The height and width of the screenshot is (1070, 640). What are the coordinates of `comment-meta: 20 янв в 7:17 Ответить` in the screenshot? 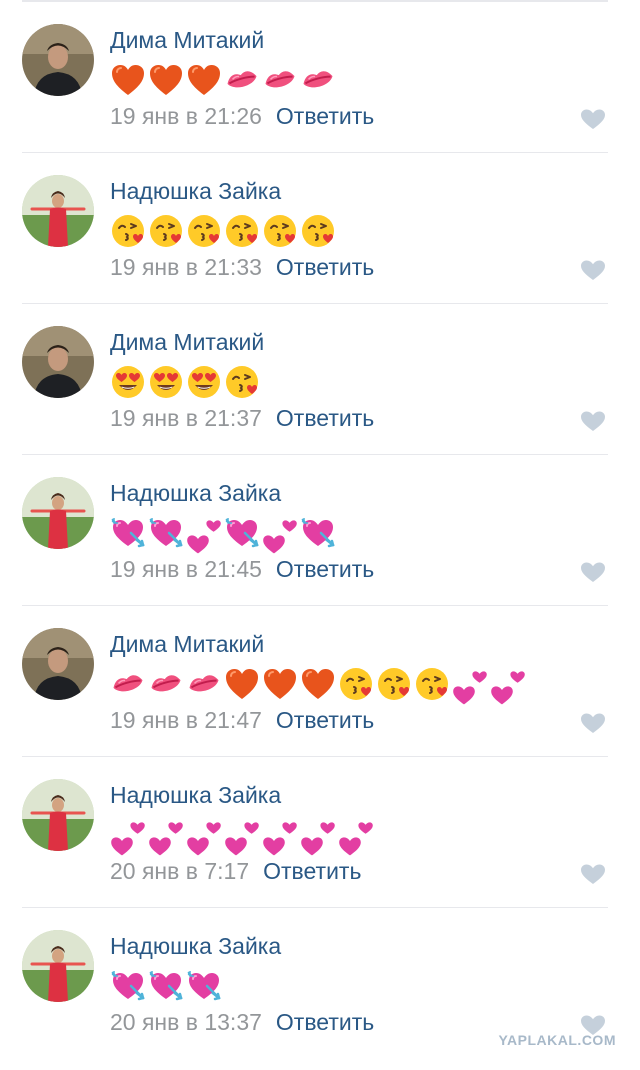 It's located at (235, 871).